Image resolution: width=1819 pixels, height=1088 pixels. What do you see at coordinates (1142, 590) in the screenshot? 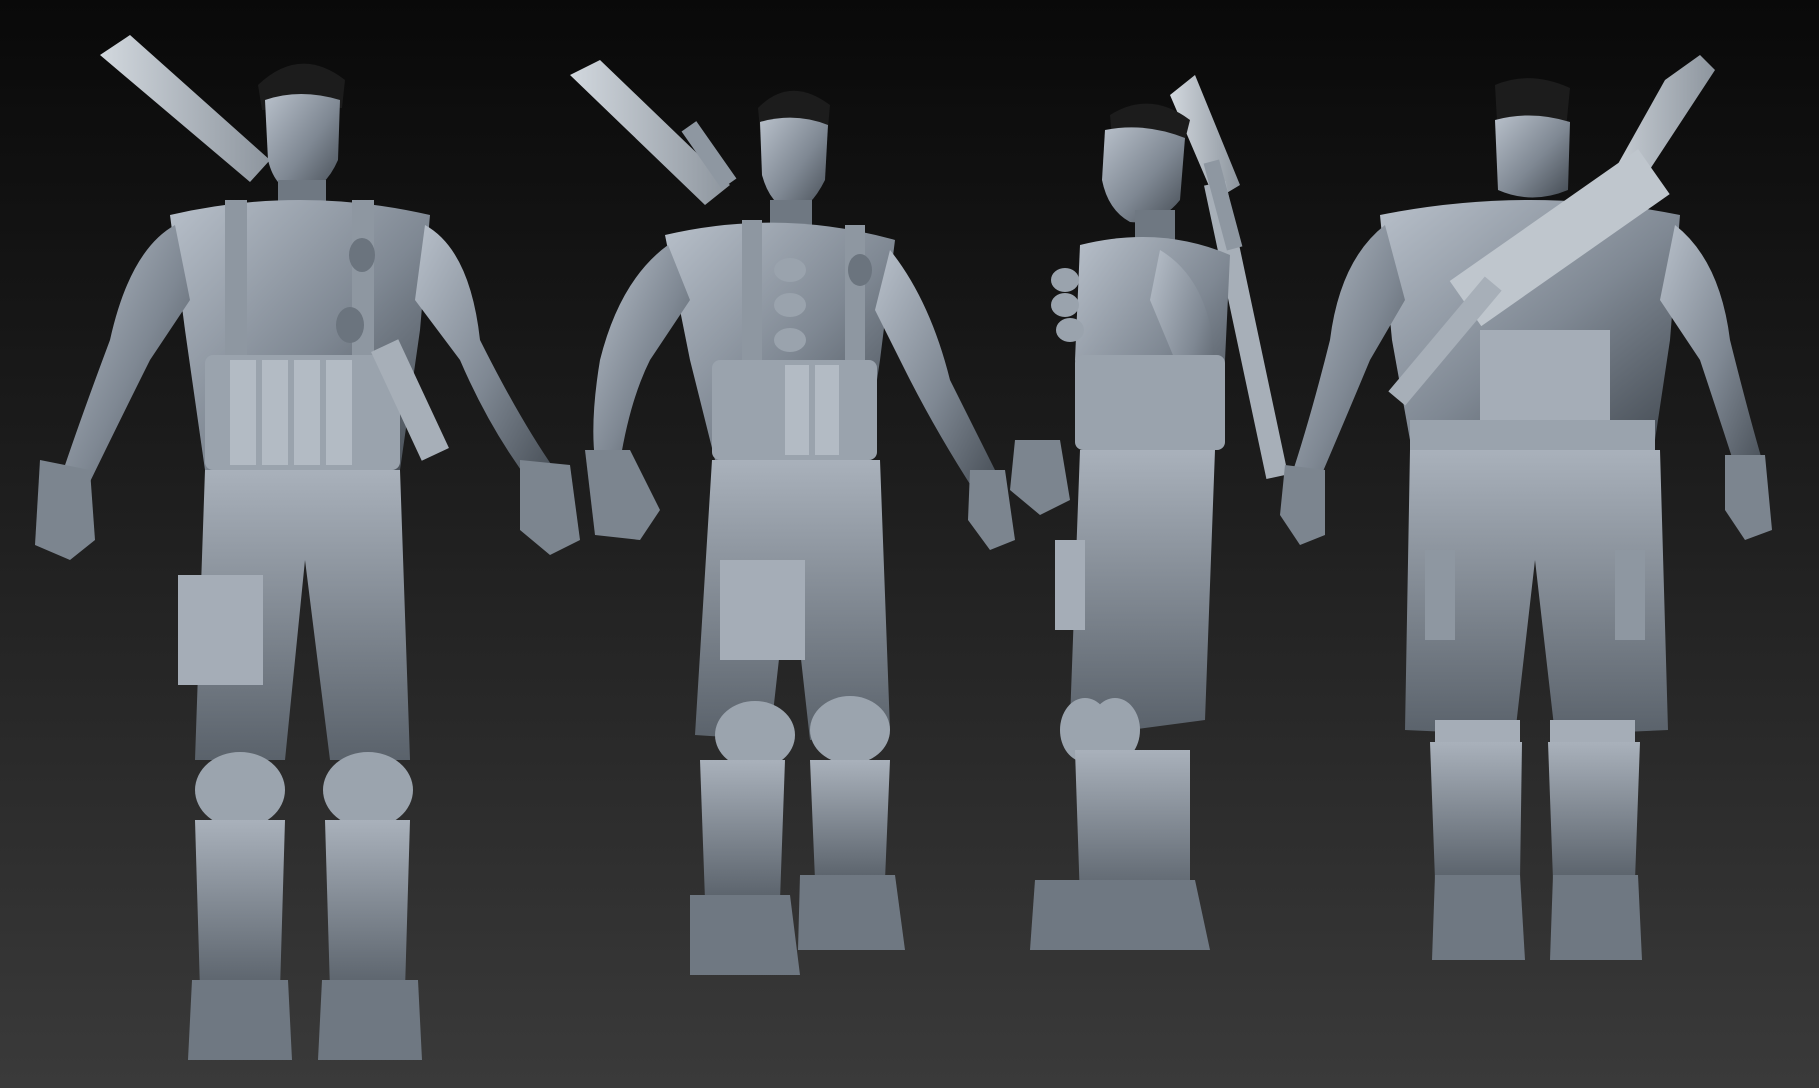
I see `pants` at bounding box center [1142, 590].